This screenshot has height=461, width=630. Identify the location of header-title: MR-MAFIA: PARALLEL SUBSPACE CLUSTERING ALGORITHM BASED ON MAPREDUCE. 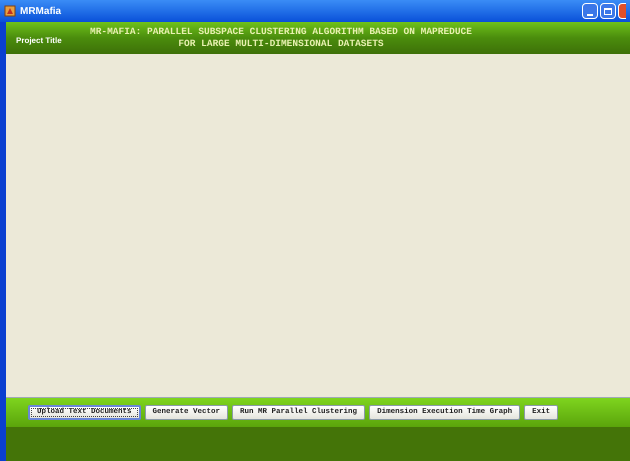
(281, 32).